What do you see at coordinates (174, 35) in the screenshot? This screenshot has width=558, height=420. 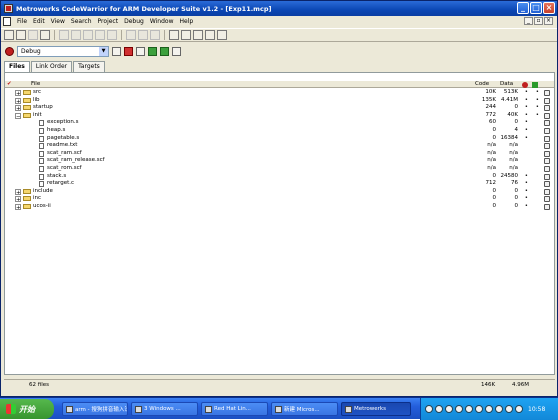 I see `compile-icon` at bounding box center [174, 35].